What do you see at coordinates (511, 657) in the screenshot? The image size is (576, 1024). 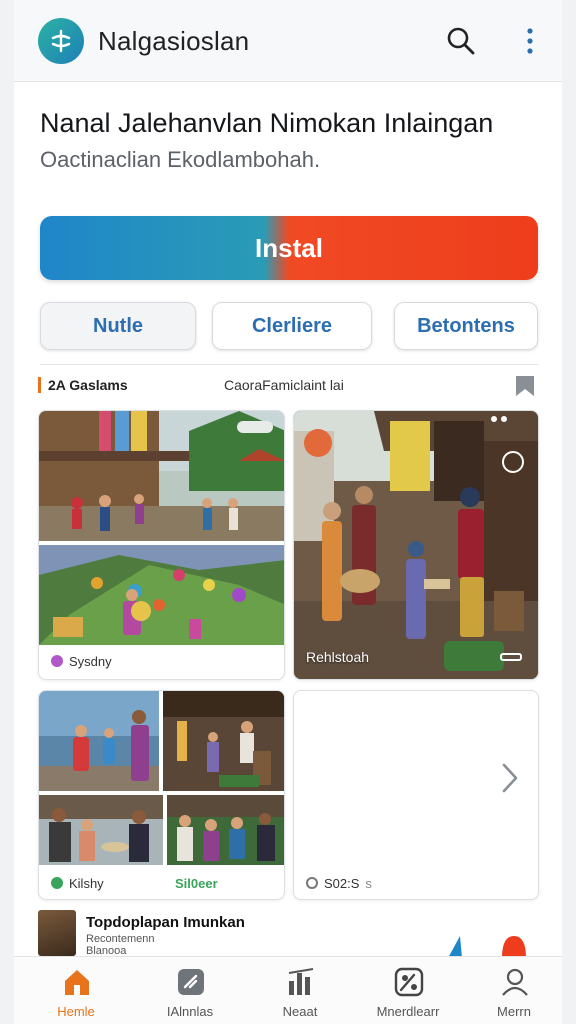 I see `battery-indicator-icon` at bounding box center [511, 657].